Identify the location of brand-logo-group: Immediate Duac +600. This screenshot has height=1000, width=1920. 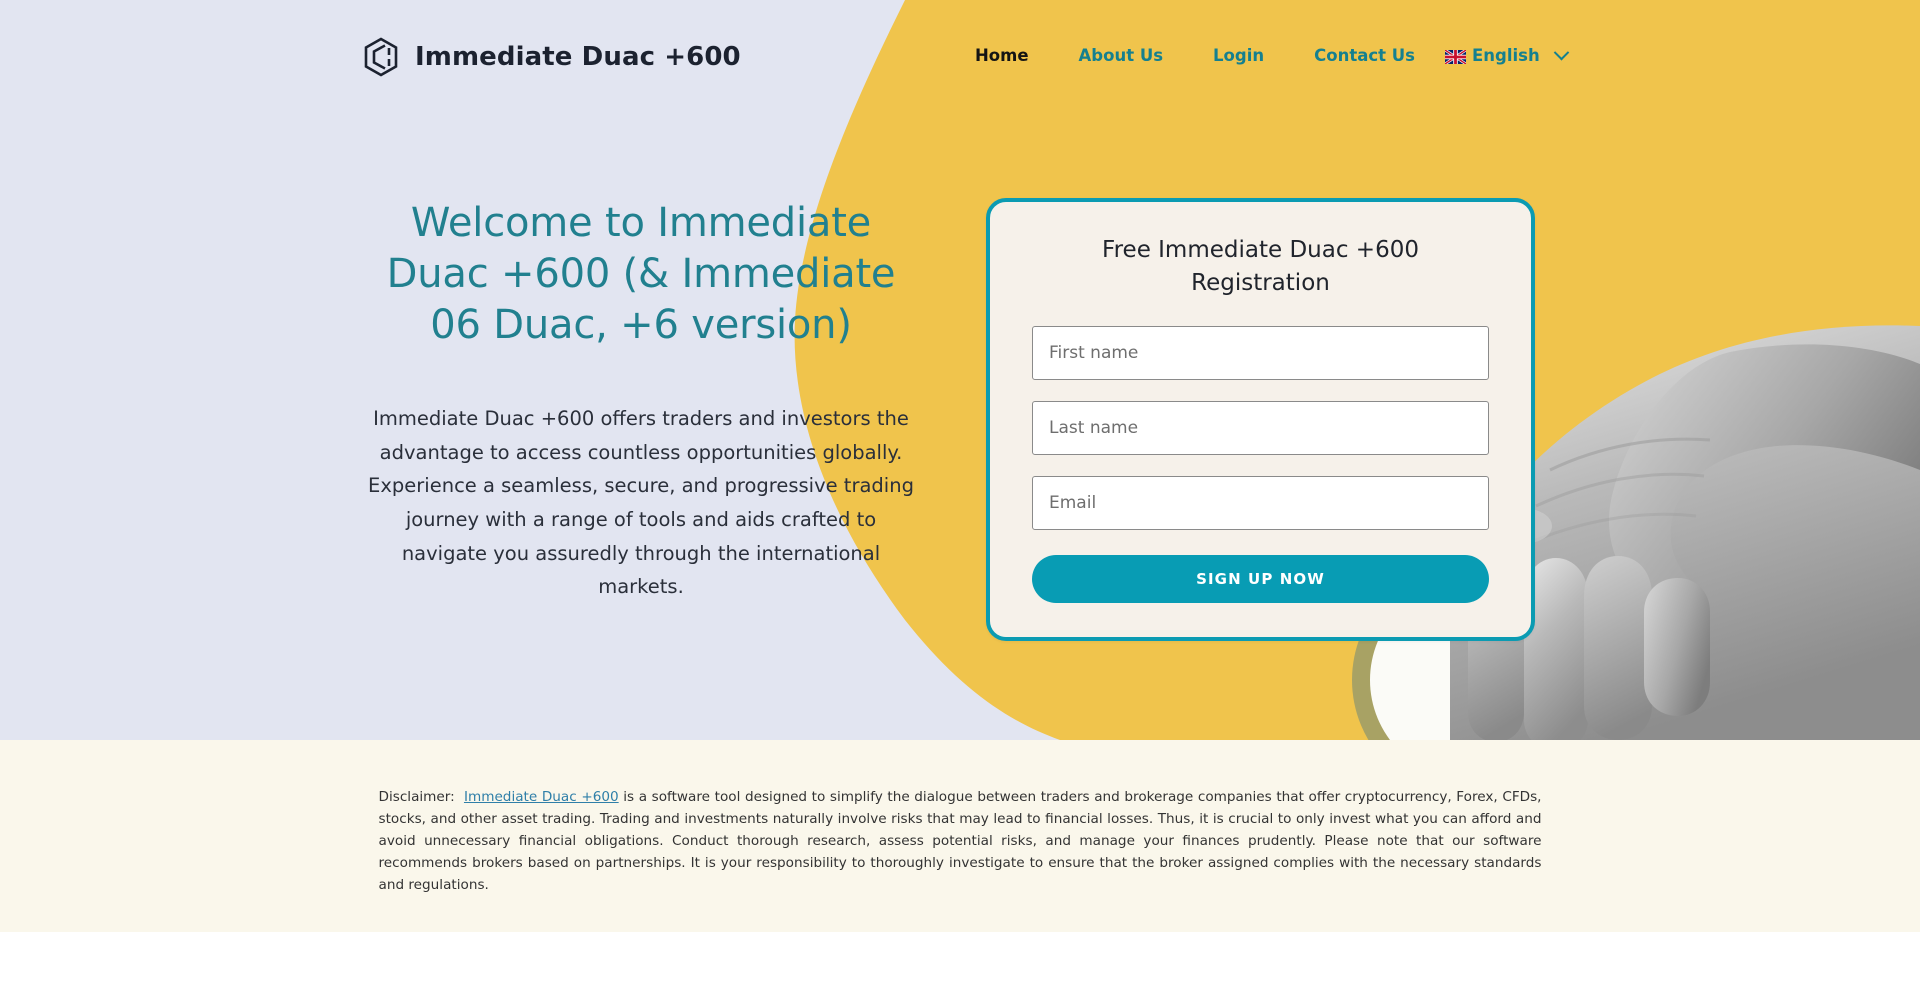
(552, 57).